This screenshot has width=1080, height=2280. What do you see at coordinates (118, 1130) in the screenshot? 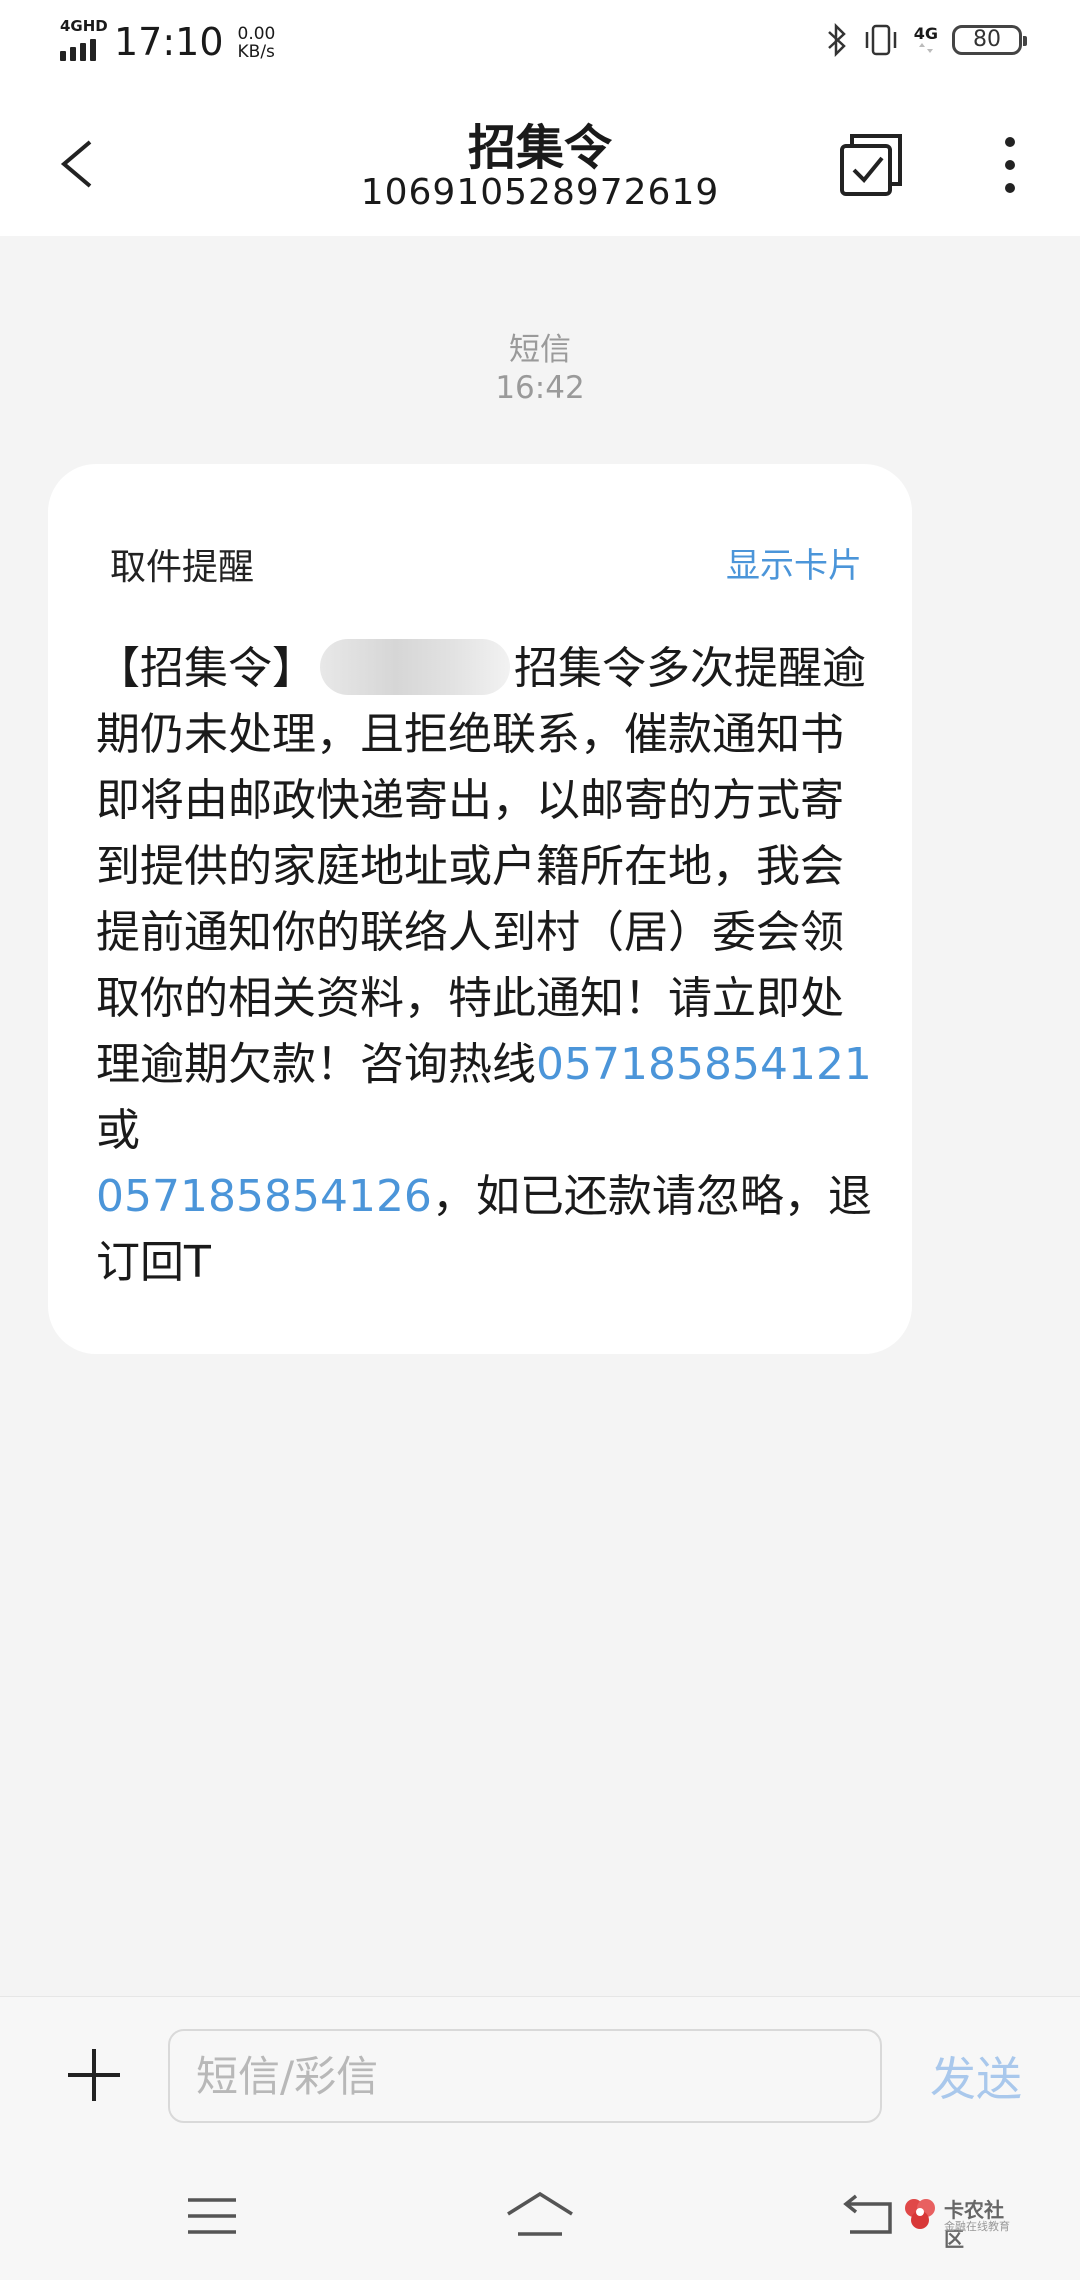
I see `message-connector: 或` at bounding box center [118, 1130].